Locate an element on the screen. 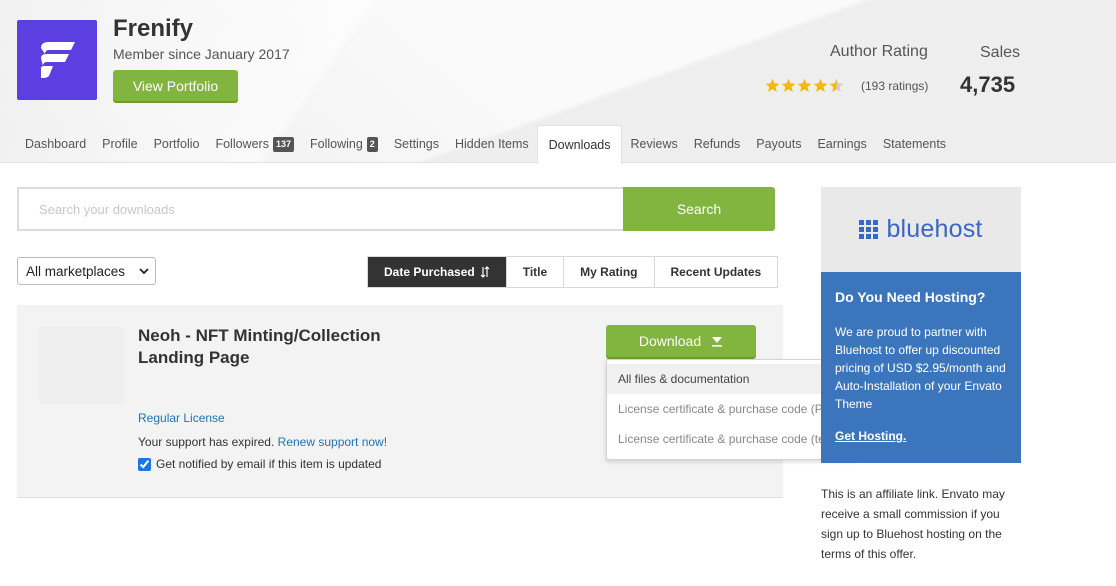 The width and height of the screenshot is (1116, 586). tab-label: Hidden Items is located at coordinates (491, 144).